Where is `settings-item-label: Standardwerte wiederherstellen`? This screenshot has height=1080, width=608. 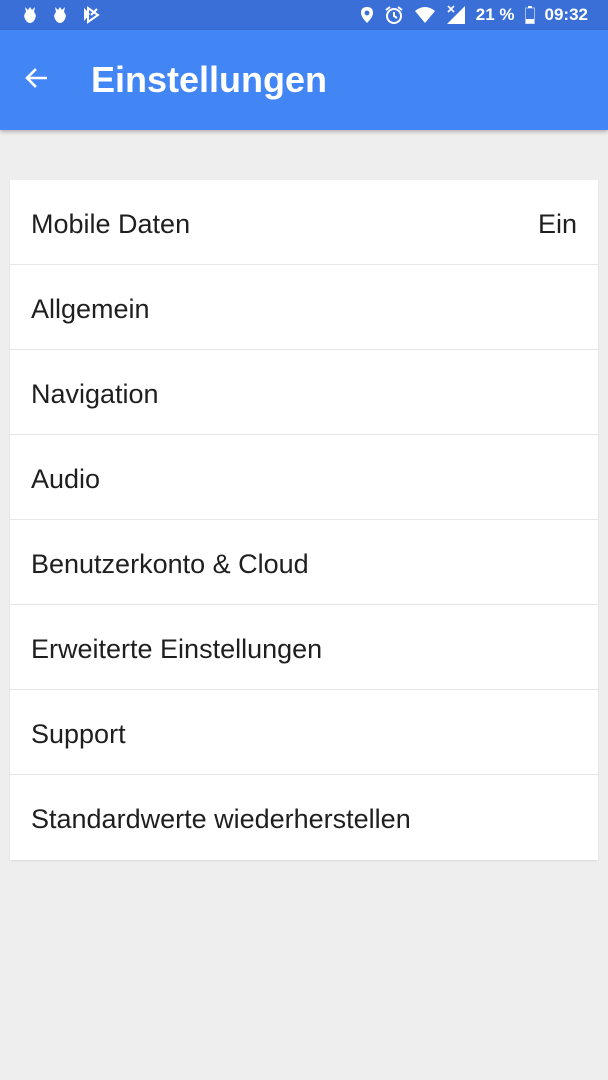
settings-item-label: Standardwerte wiederherstellen is located at coordinates (221, 819).